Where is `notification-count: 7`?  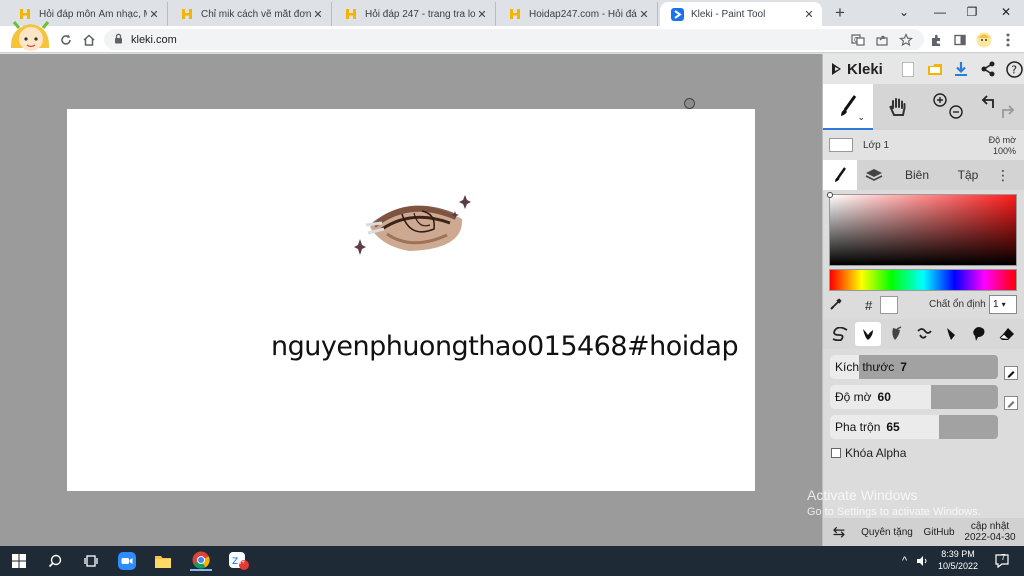
notification-count: 7 is located at coordinates (1003, 557).